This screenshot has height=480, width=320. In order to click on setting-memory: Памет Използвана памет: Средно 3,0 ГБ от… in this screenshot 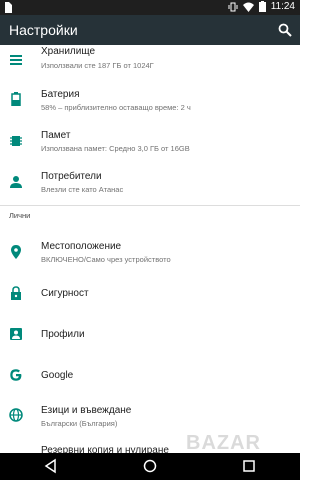, I will do `click(150, 141)`.